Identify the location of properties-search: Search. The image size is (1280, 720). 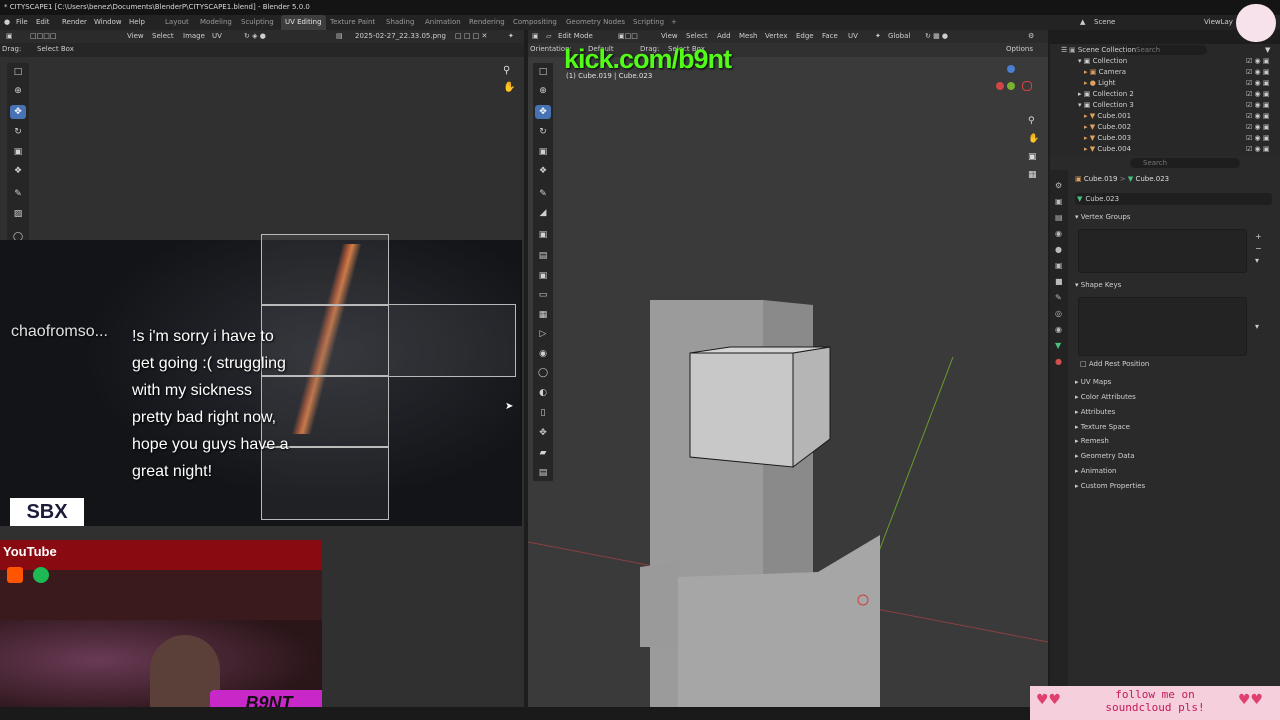
(1185, 163).